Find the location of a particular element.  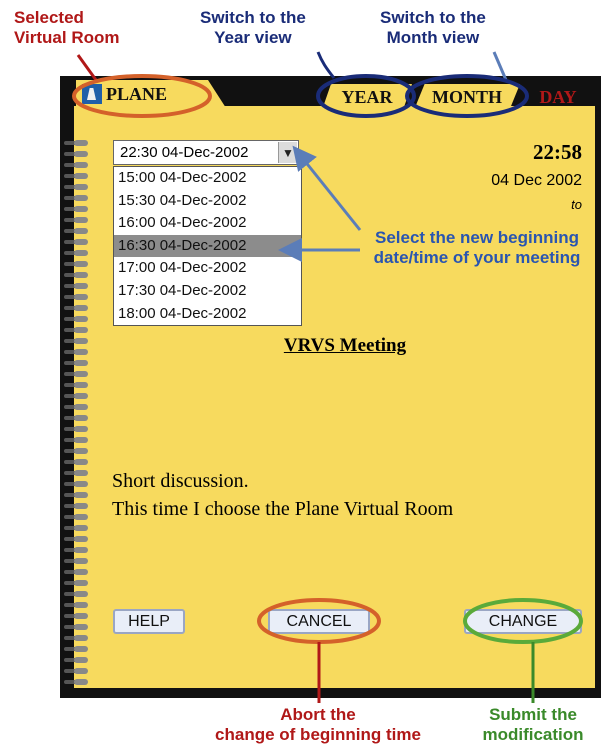

highlight-ellipse-change is located at coordinates (523, 621).